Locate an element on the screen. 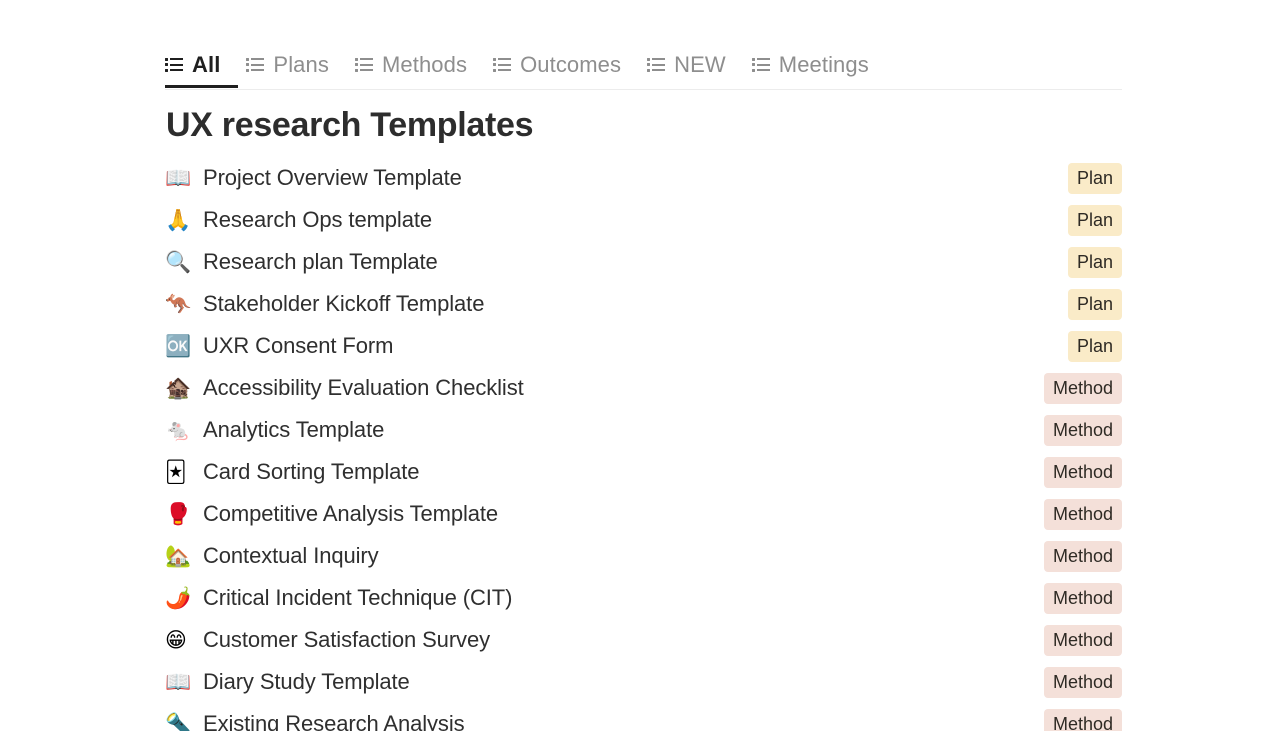 The image size is (1280, 731). tab-methods: Methods is located at coordinates (416, 64).